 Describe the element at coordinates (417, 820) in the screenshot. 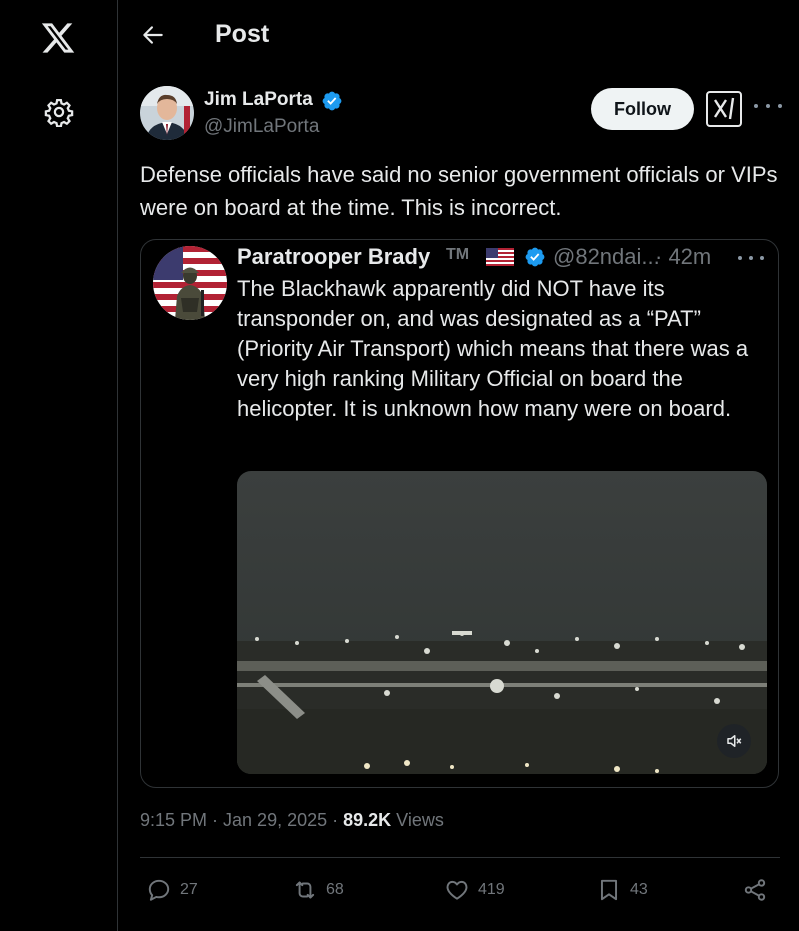

I see `views-label: Views` at that location.